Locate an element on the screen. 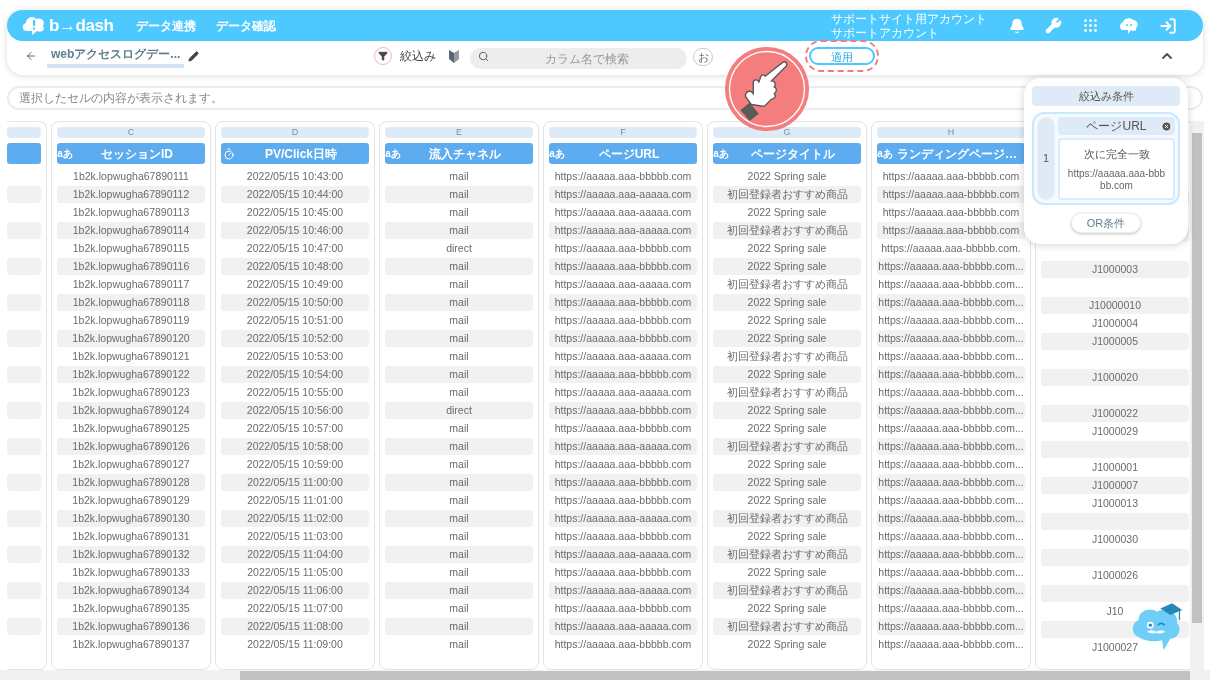 This screenshot has height=680, width=1210. column-letter: F is located at coordinates (623, 132).